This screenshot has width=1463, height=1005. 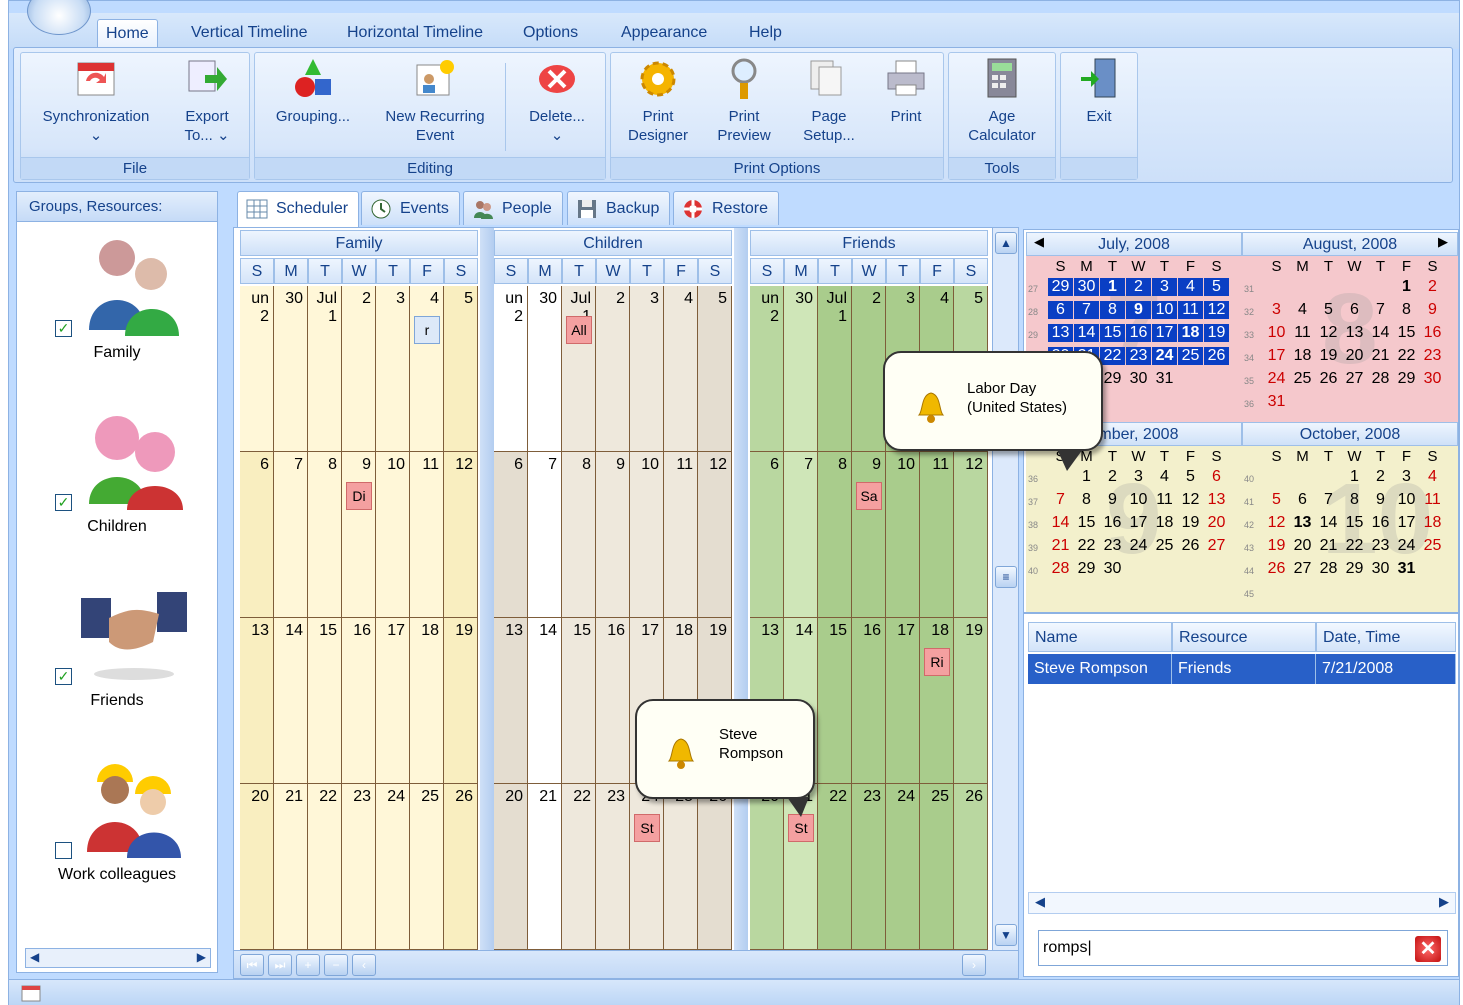 I want to click on day-cell: 30, so click(x=801, y=369).